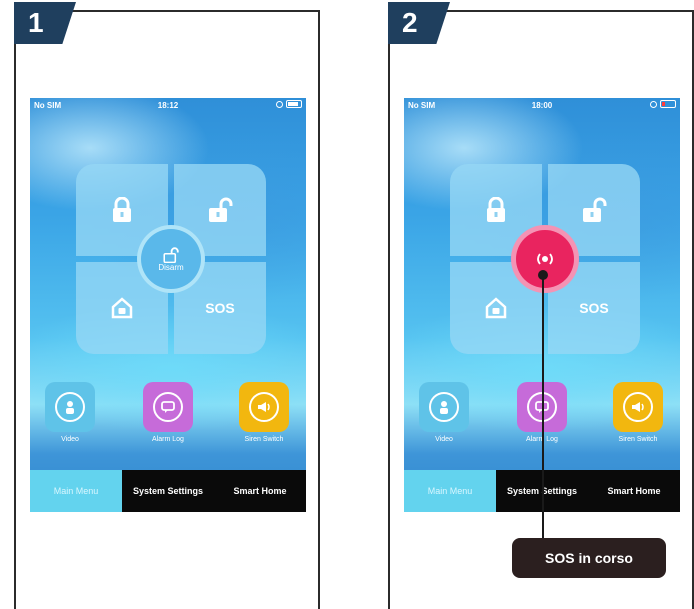 Image resolution: width=694 pixels, height=609 pixels. Describe the element at coordinates (45, 23) in the screenshot. I see `step-number-badge: 1` at that location.